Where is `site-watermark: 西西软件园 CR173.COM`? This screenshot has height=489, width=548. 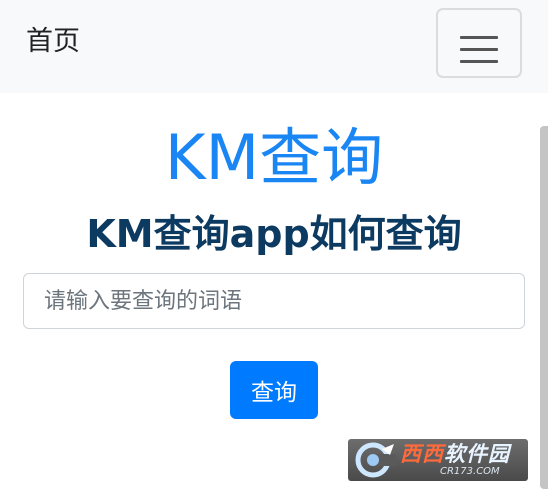
site-watermark: 西西软件园 CR173.COM is located at coordinates (438, 460).